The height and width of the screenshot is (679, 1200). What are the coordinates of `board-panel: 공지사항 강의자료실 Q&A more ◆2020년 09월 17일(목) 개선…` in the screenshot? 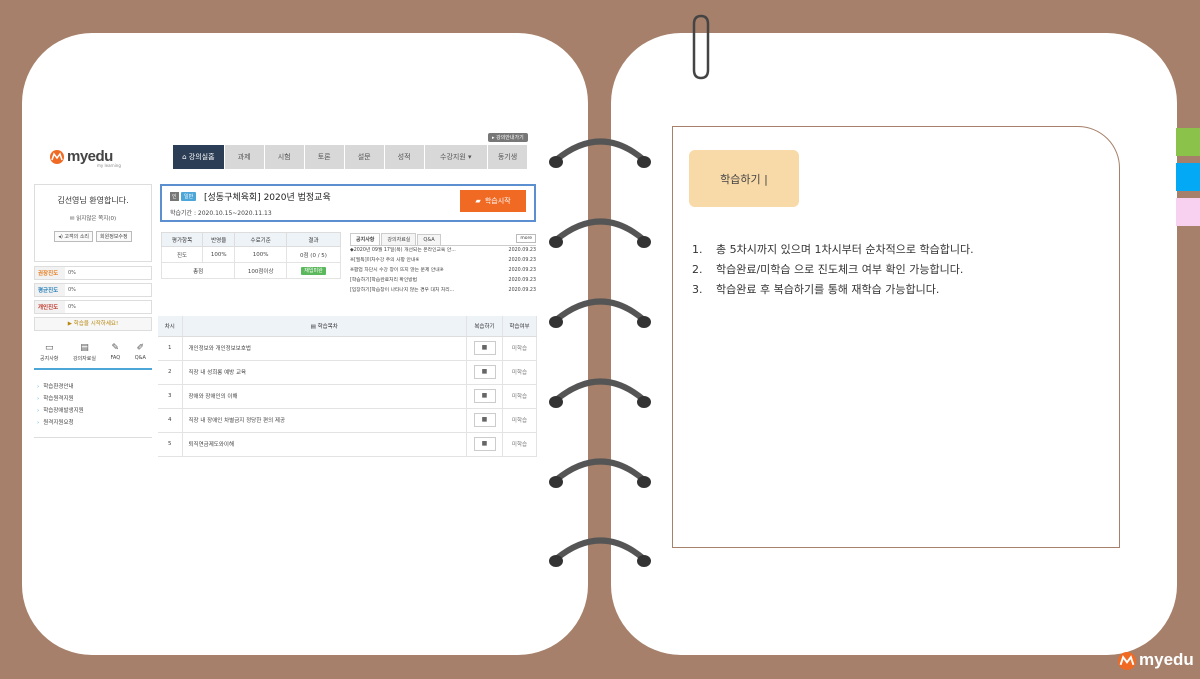 It's located at (443, 264).